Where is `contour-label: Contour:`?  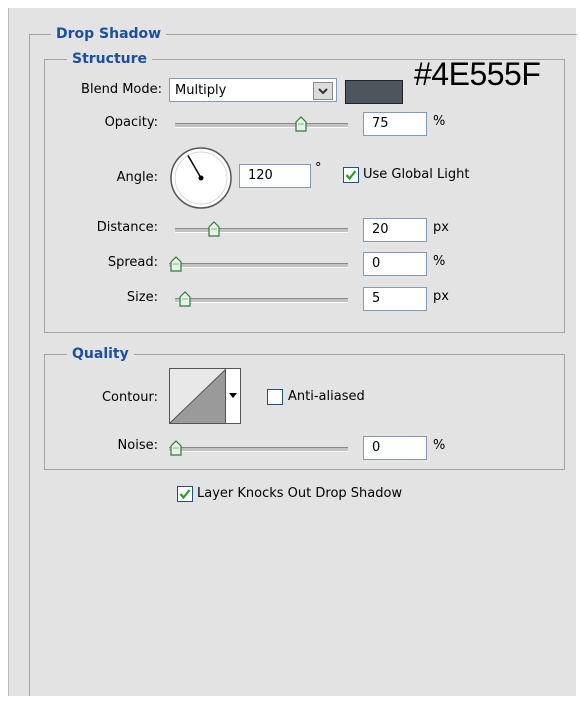
contour-label: Contour: is located at coordinates (129, 397).